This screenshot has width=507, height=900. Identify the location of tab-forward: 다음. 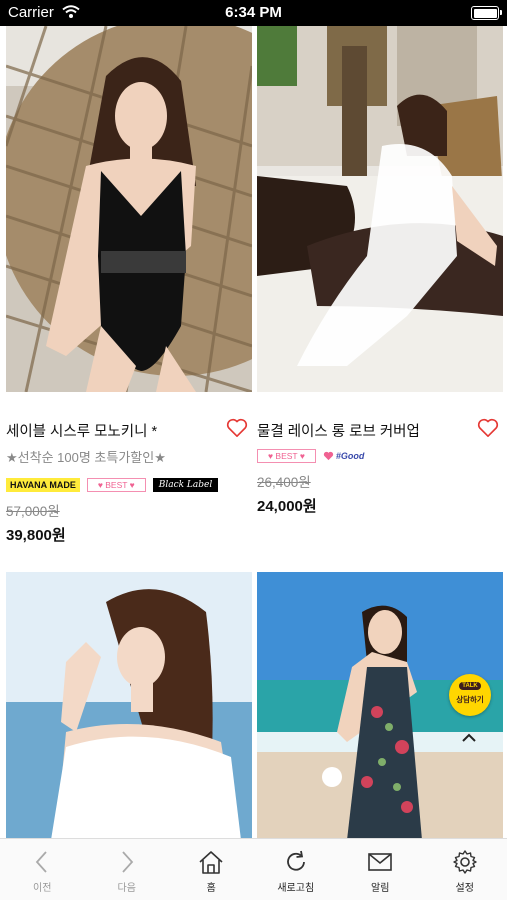
(127, 869).